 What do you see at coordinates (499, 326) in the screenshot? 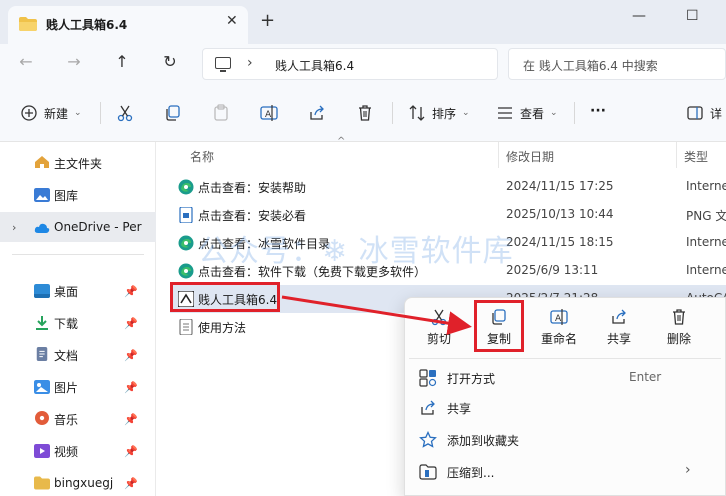
I see `highlight-box-copy` at bounding box center [499, 326].